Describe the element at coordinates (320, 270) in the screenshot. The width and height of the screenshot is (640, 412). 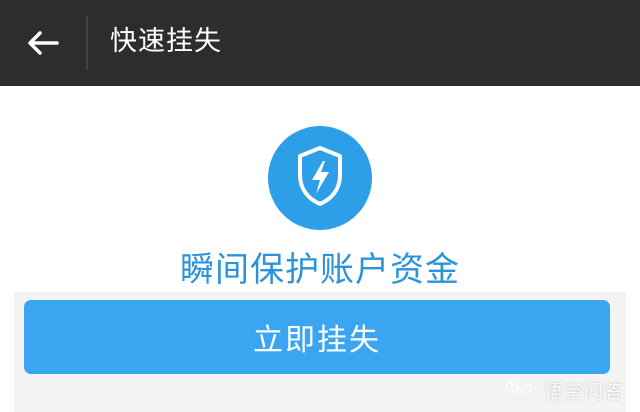
I see `protection-headline: 瞬间保护账户资金` at that location.